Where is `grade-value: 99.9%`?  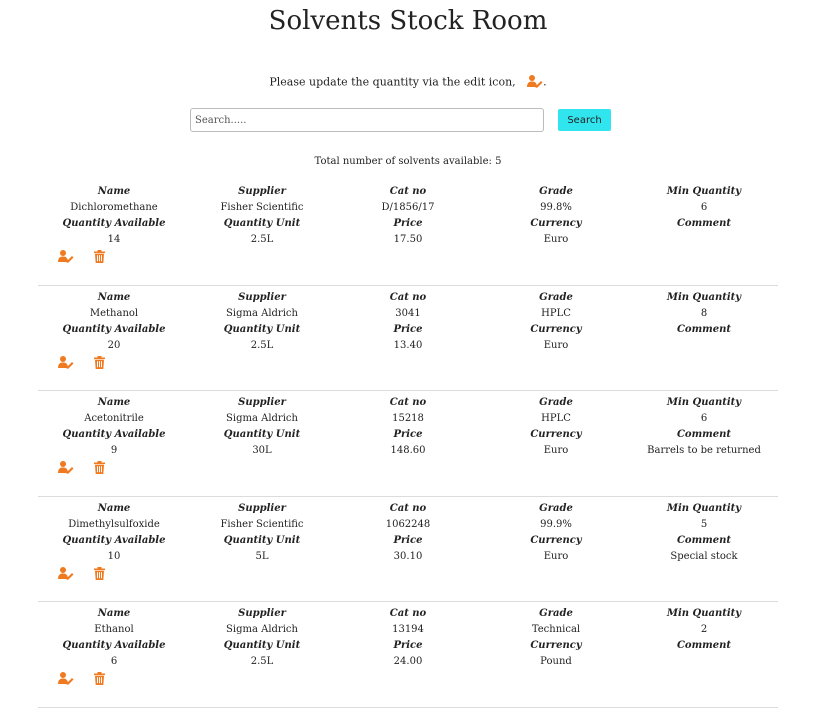 grade-value: 99.9% is located at coordinates (556, 524).